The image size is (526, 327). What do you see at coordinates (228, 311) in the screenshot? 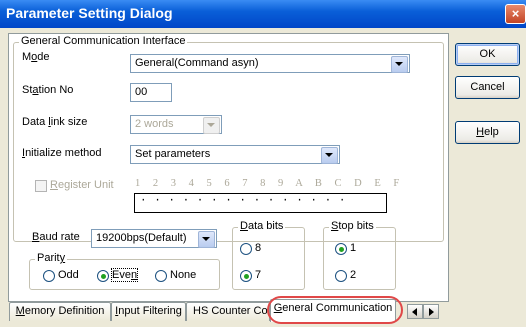
I see `tab-hs-counter-config: HS Counter Confi` at bounding box center [228, 311].